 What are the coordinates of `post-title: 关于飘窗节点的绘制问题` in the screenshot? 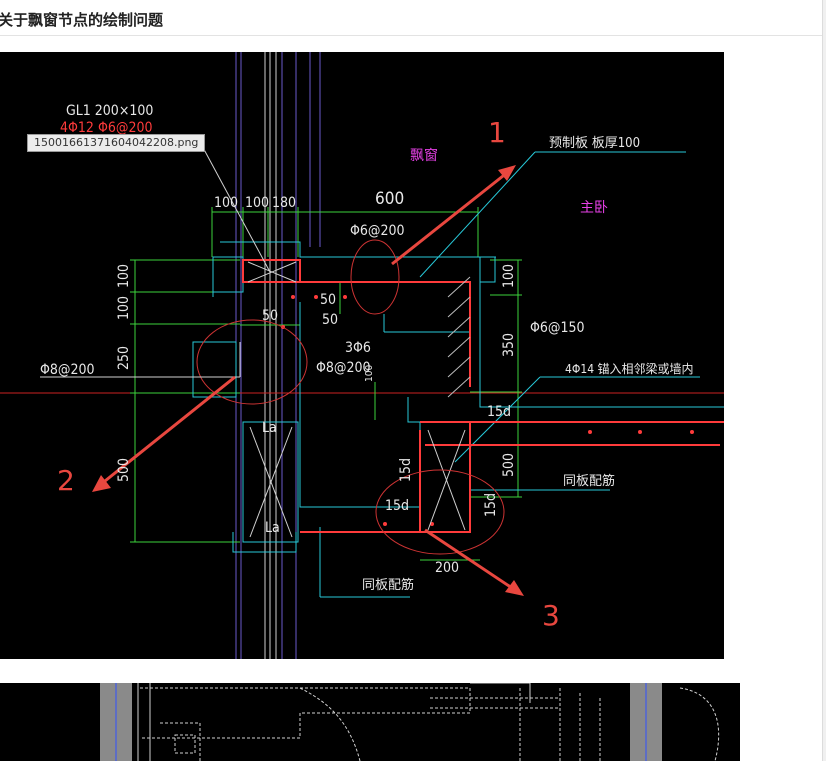 It's located at (82, 20).